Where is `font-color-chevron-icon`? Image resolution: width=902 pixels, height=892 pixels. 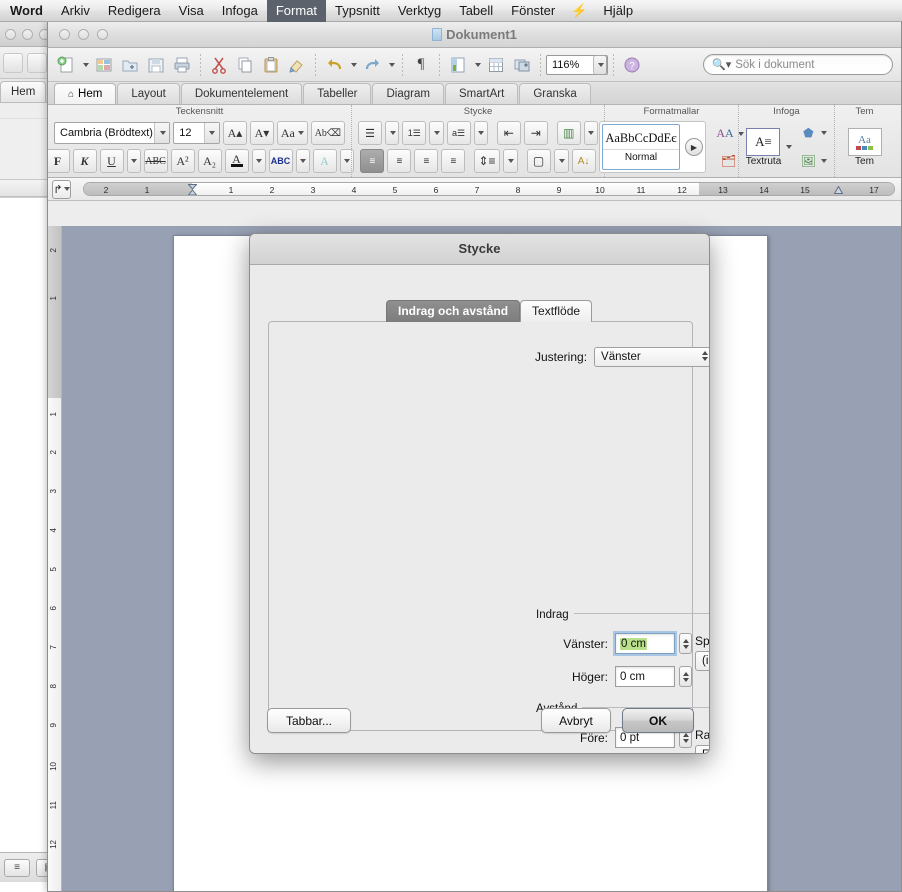 font-color-chevron-icon is located at coordinates (258, 161).